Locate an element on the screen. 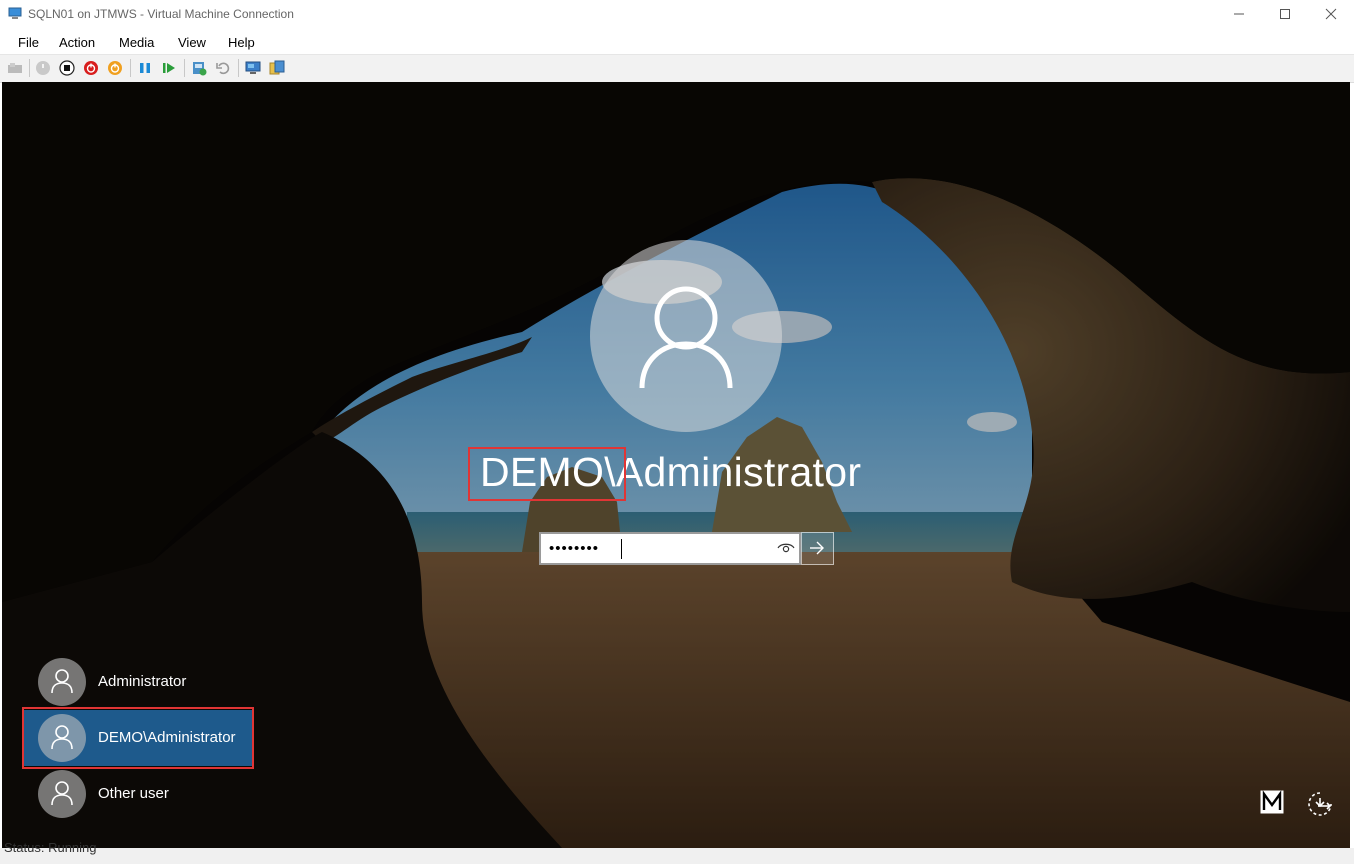  selected-user-highlight-box is located at coordinates (138, 738).